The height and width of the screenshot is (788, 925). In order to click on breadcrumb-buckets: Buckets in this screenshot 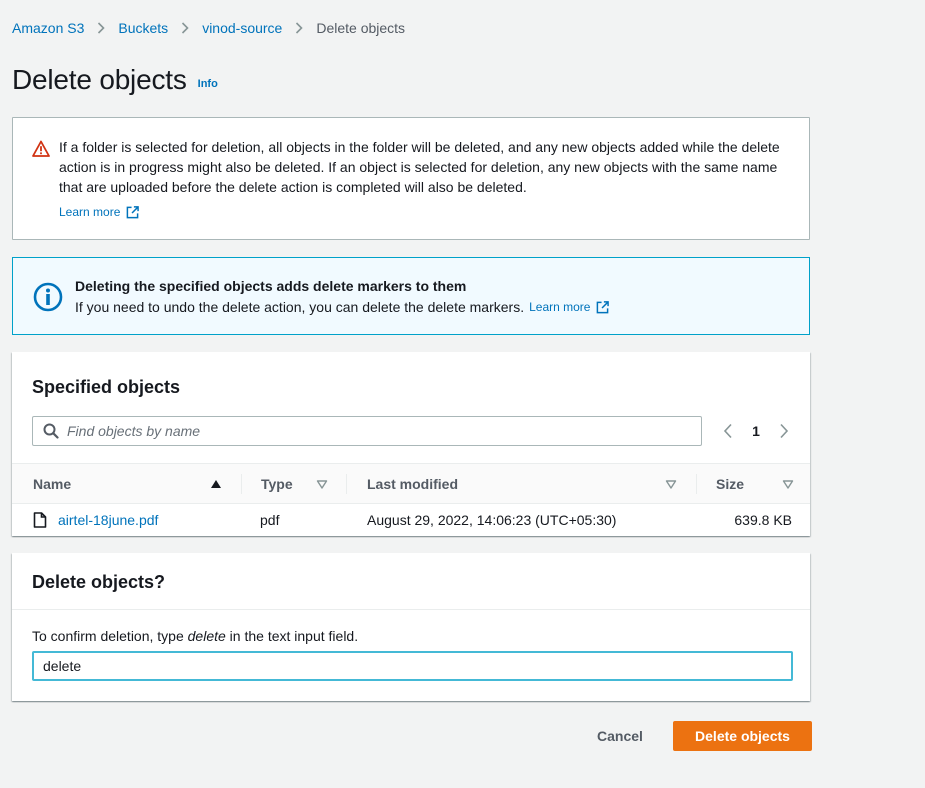, I will do `click(143, 28)`.